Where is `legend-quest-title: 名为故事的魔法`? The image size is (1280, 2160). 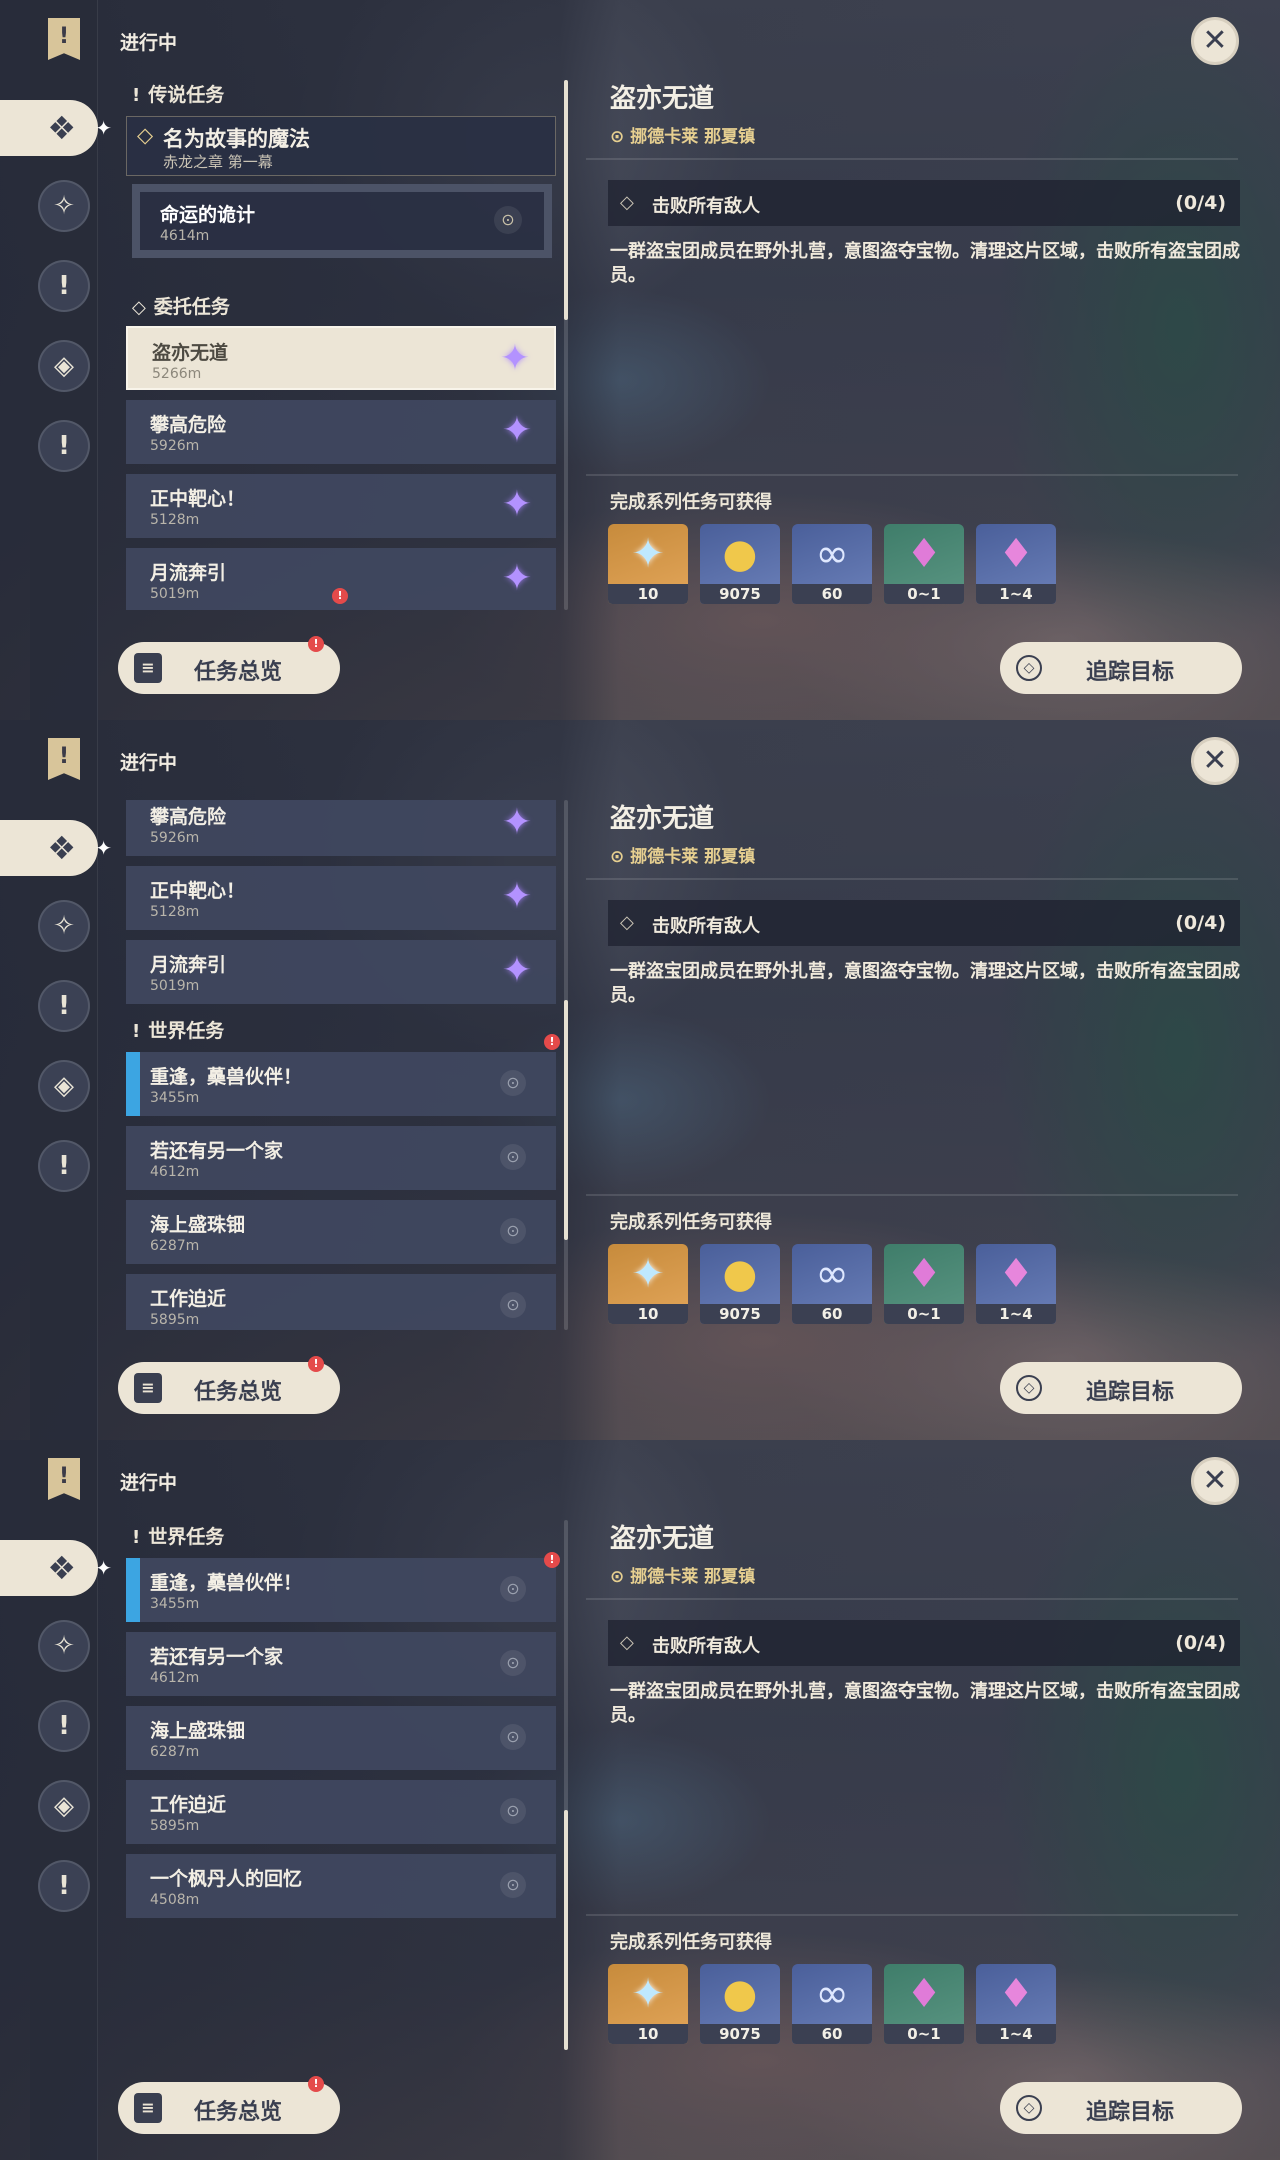
legend-quest-title: 名为故事的魔法 is located at coordinates (223, 138).